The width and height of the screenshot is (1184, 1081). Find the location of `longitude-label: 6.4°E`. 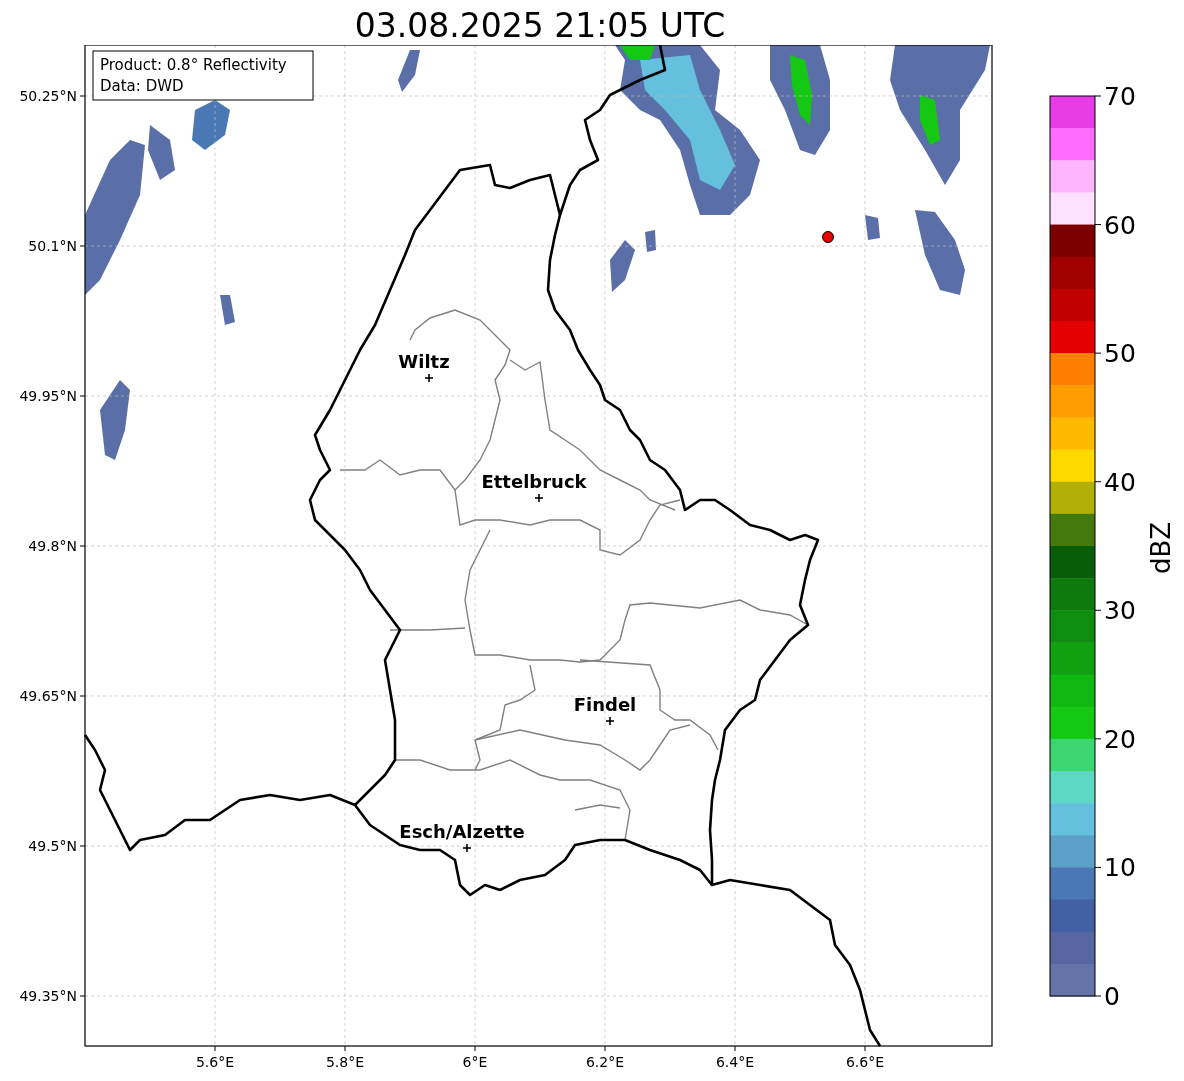

longitude-label: 6.4°E is located at coordinates (735, 1062).